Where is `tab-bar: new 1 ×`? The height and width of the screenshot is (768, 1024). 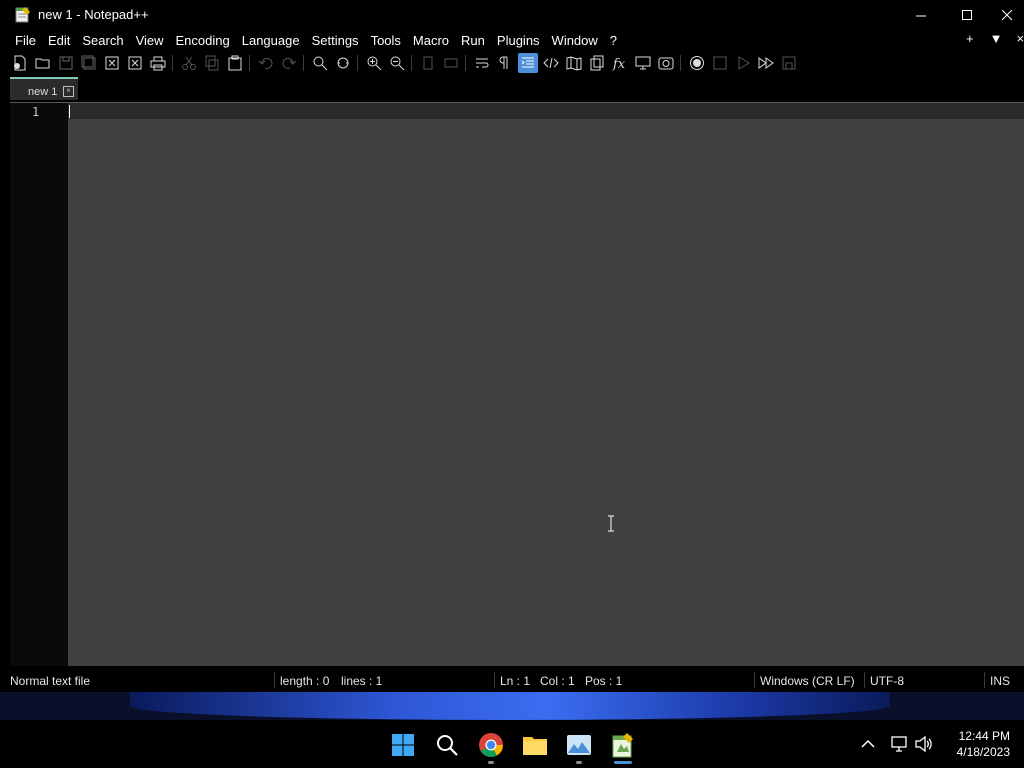
tab-bar: new 1 × is located at coordinates (512, 88).